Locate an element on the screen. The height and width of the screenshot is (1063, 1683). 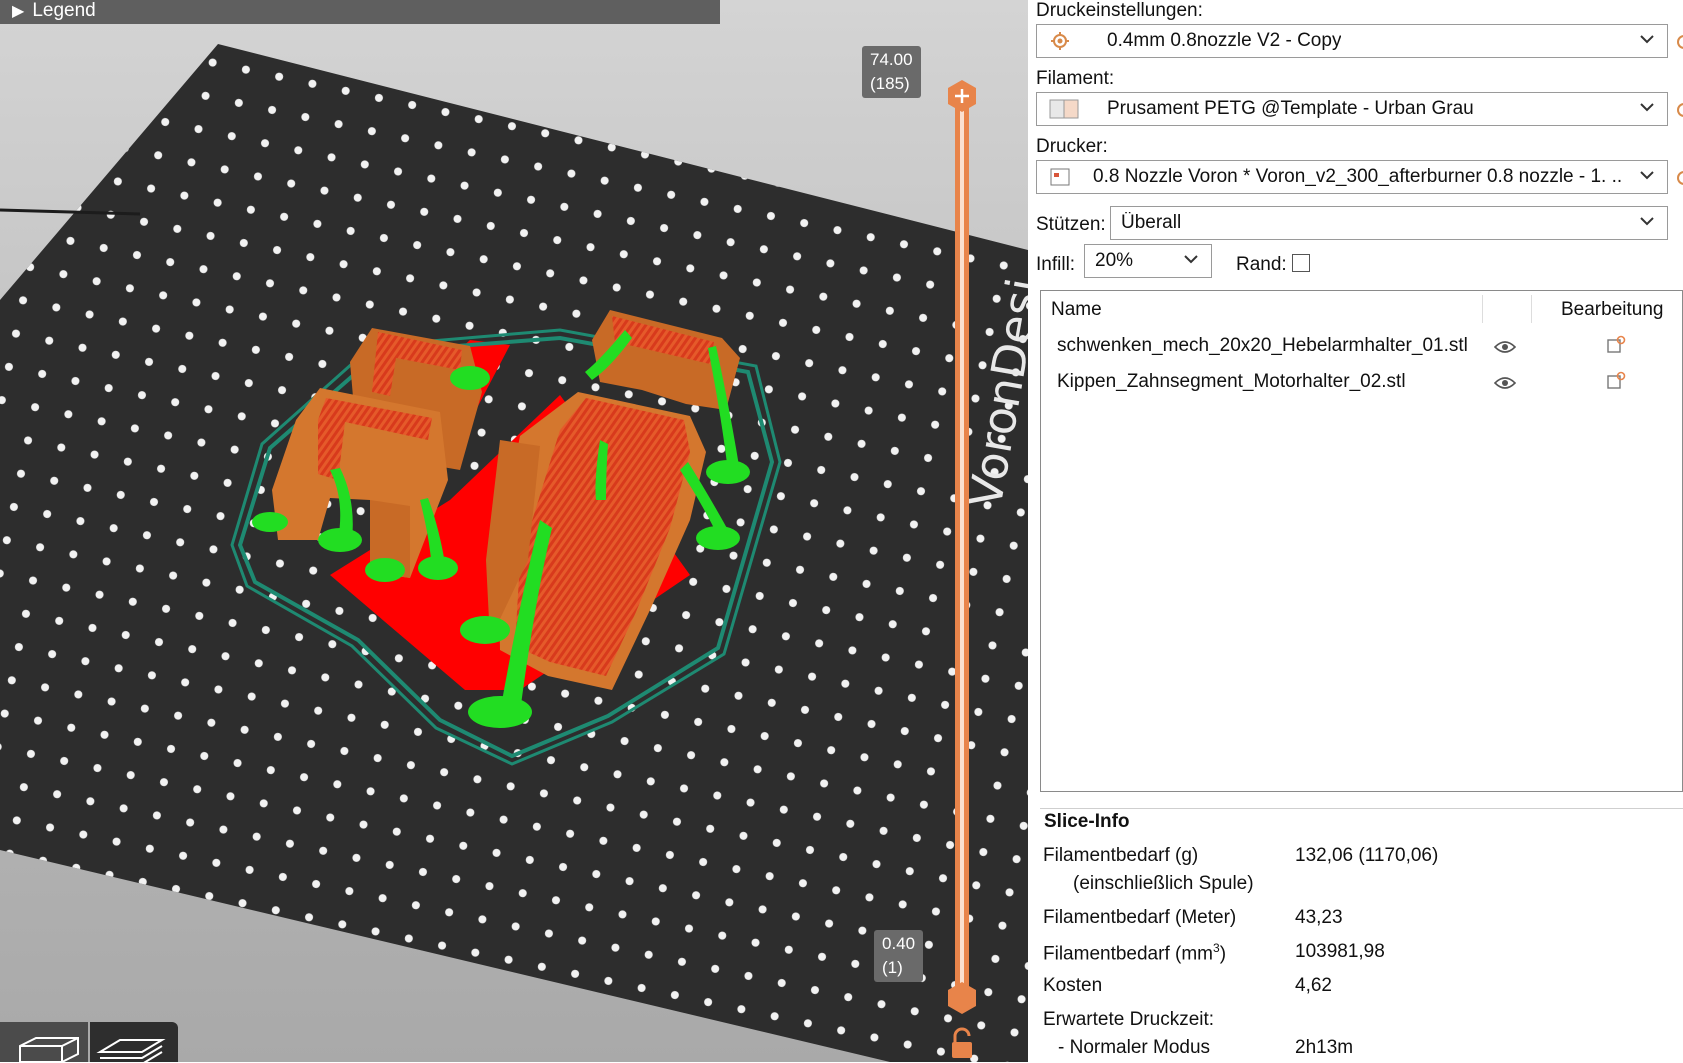
cost-value: 4,62 is located at coordinates (1313, 985).